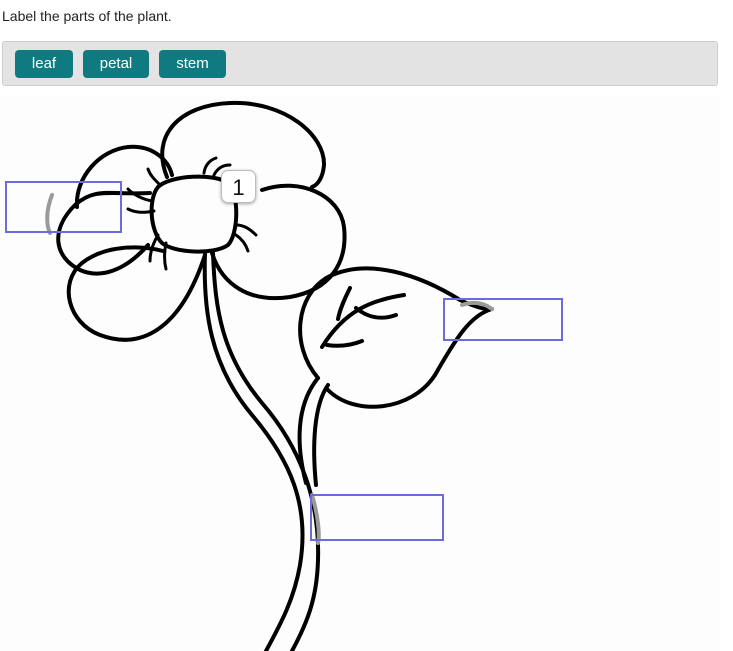 The width and height of the screenshot is (733, 651). Describe the element at coordinates (344, 343) in the screenshot. I see `leaf-vein-bottom` at that location.